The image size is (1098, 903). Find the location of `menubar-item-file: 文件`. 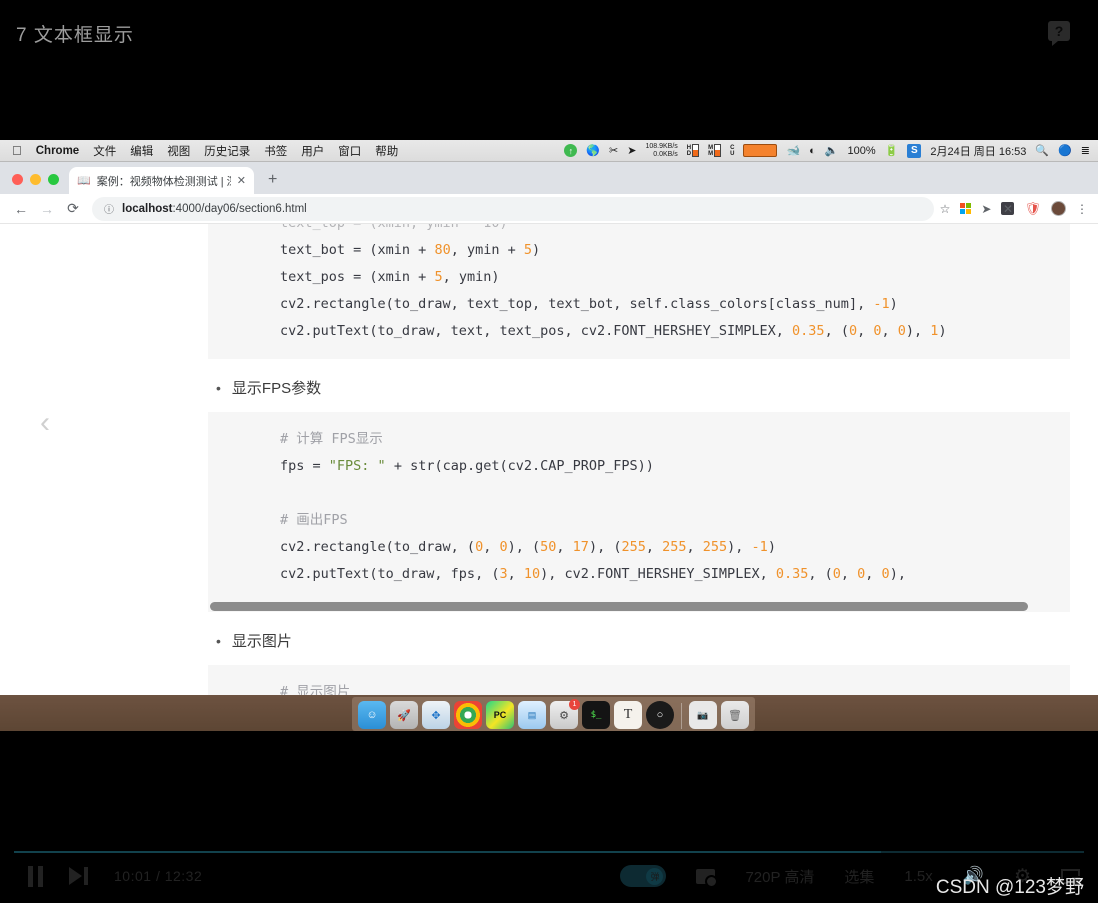

menubar-item-file: 文件 is located at coordinates (104, 151).